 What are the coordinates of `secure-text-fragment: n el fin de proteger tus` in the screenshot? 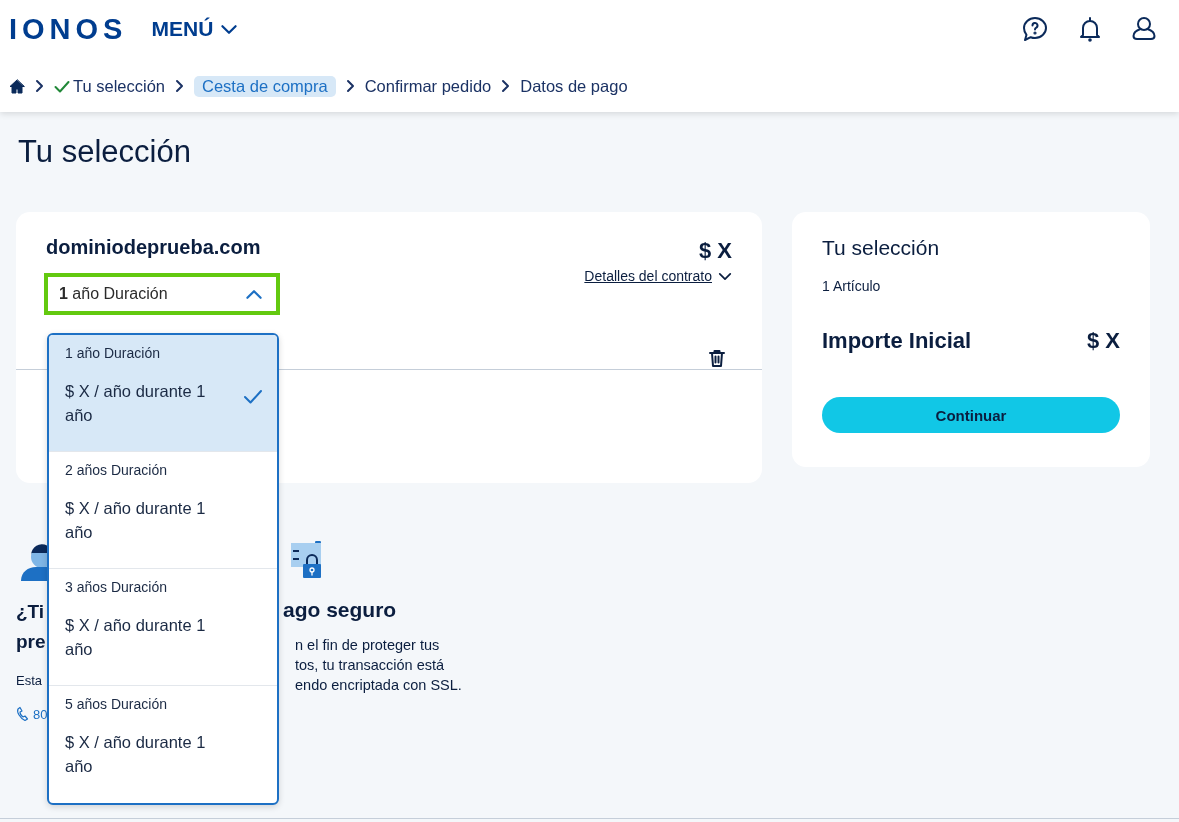 It's located at (367, 645).